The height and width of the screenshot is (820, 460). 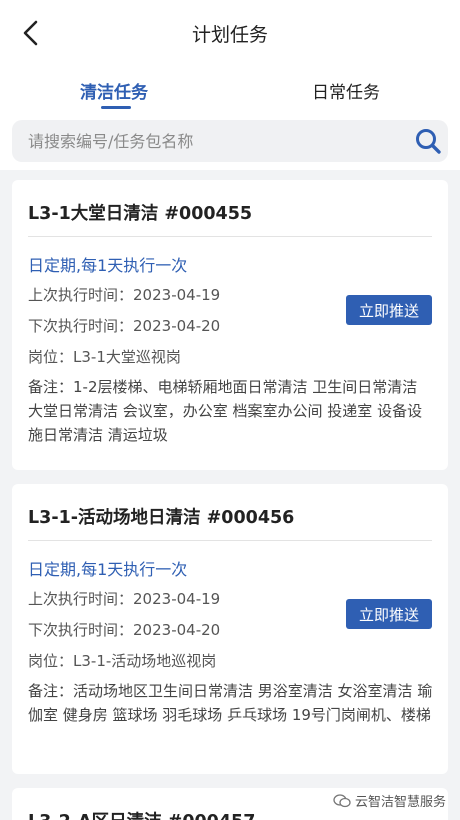 I want to click on tab-cleaning-tasks: 清洁任务, so click(x=114, y=90).